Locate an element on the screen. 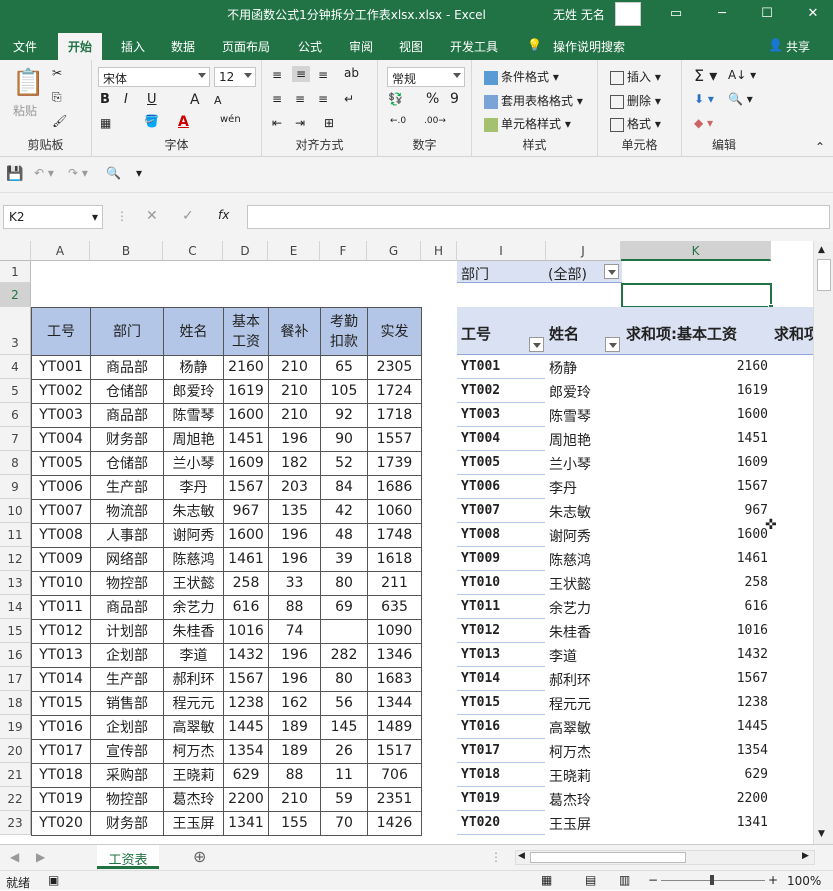 This screenshot has width=833, height=891. table-cell: 1445 is located at coordinates (246, 727).